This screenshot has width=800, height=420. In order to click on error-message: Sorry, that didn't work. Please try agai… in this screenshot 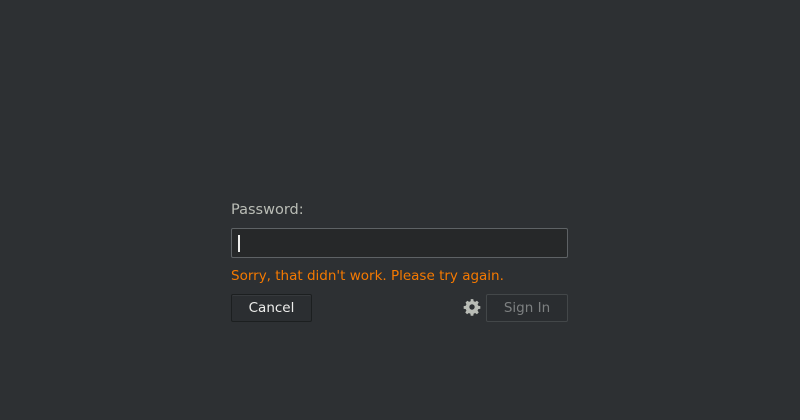, I will do `click(367, 276)`.